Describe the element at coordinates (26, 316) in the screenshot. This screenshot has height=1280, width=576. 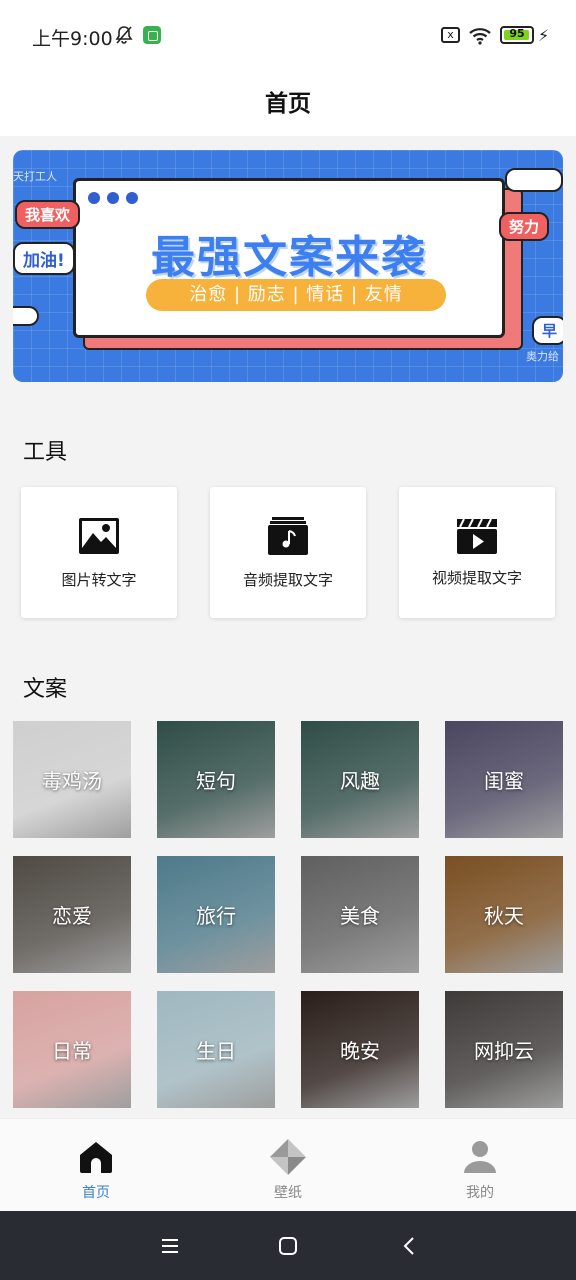
I see `banner-bubble-blank` at that location.